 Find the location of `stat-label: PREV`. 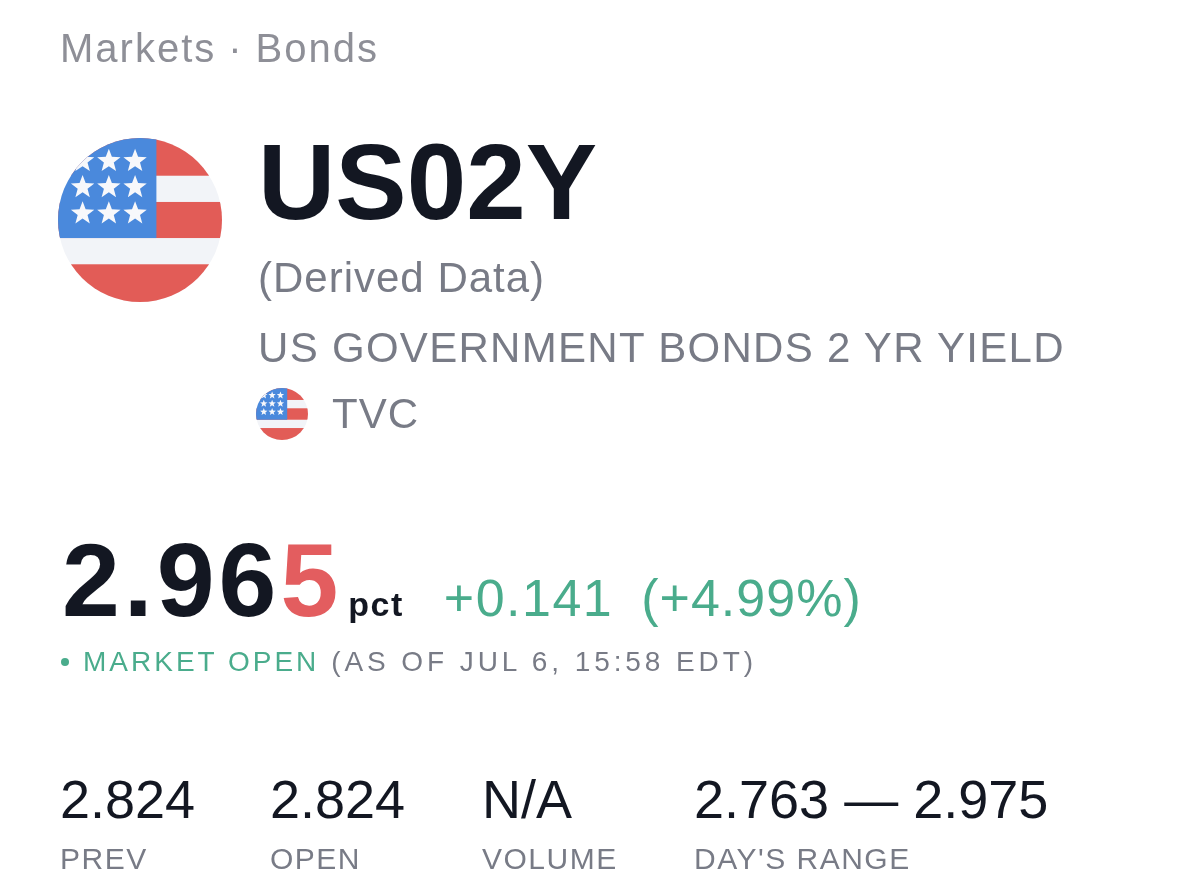

stat-label: PREV is located at coordinates (104, 859).